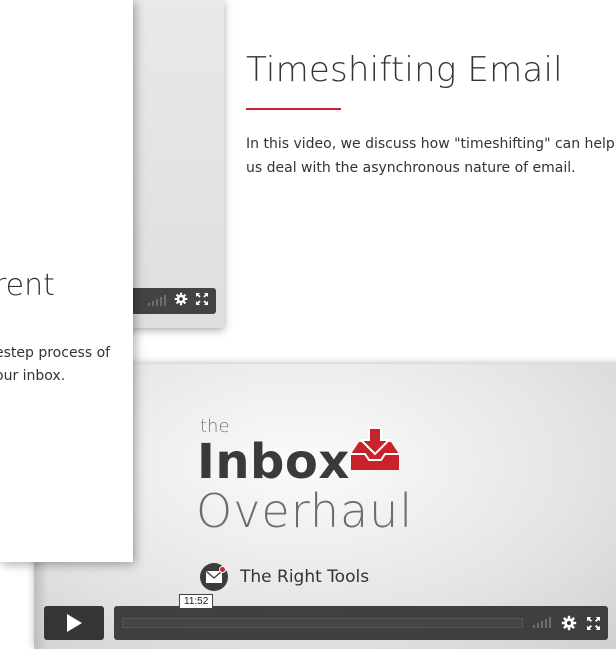 The height and width of the screenshot is (649, 616). What do you see at coordinates (322, 623) in the screenshot?
I see `progress-bar` at bounding box center [322, 623].